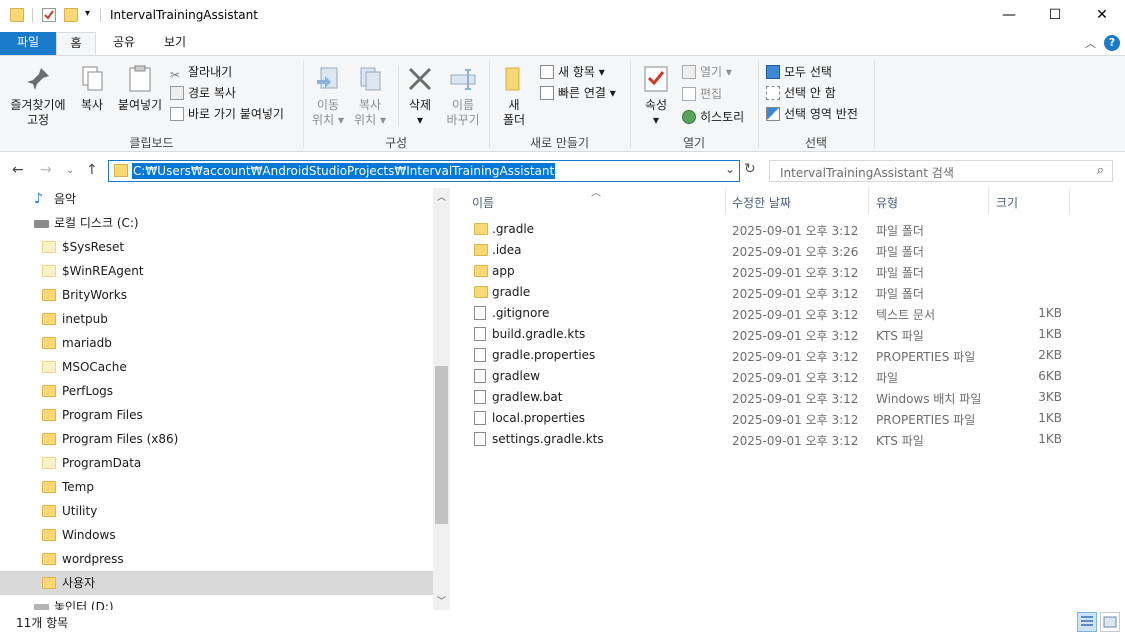 This screenshot has width=1125, height=634. I want to click on properties-button: 속성 ▾, so click(656, 96).